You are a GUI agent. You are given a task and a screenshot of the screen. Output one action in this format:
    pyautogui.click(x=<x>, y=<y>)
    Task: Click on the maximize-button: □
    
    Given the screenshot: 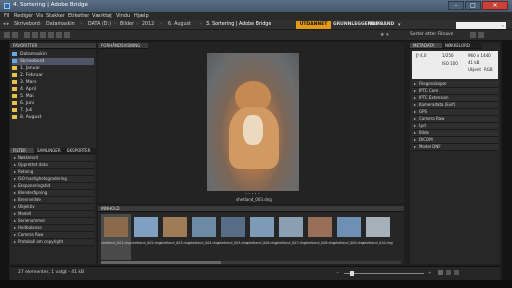 What is the action you would take?
    pyautogui.click(x=473, y=5)
    